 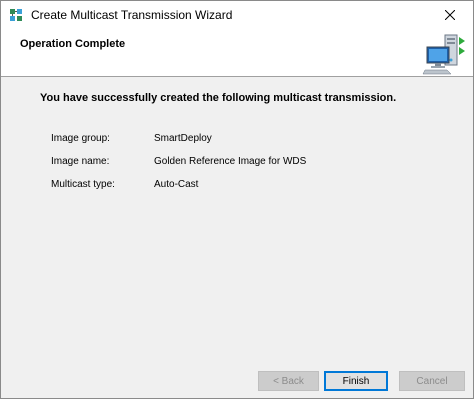 What do you see at coordinates (80, 138) in the screenshot?
I see `image-group-label: Image group:` at bounding box center [80, 138].